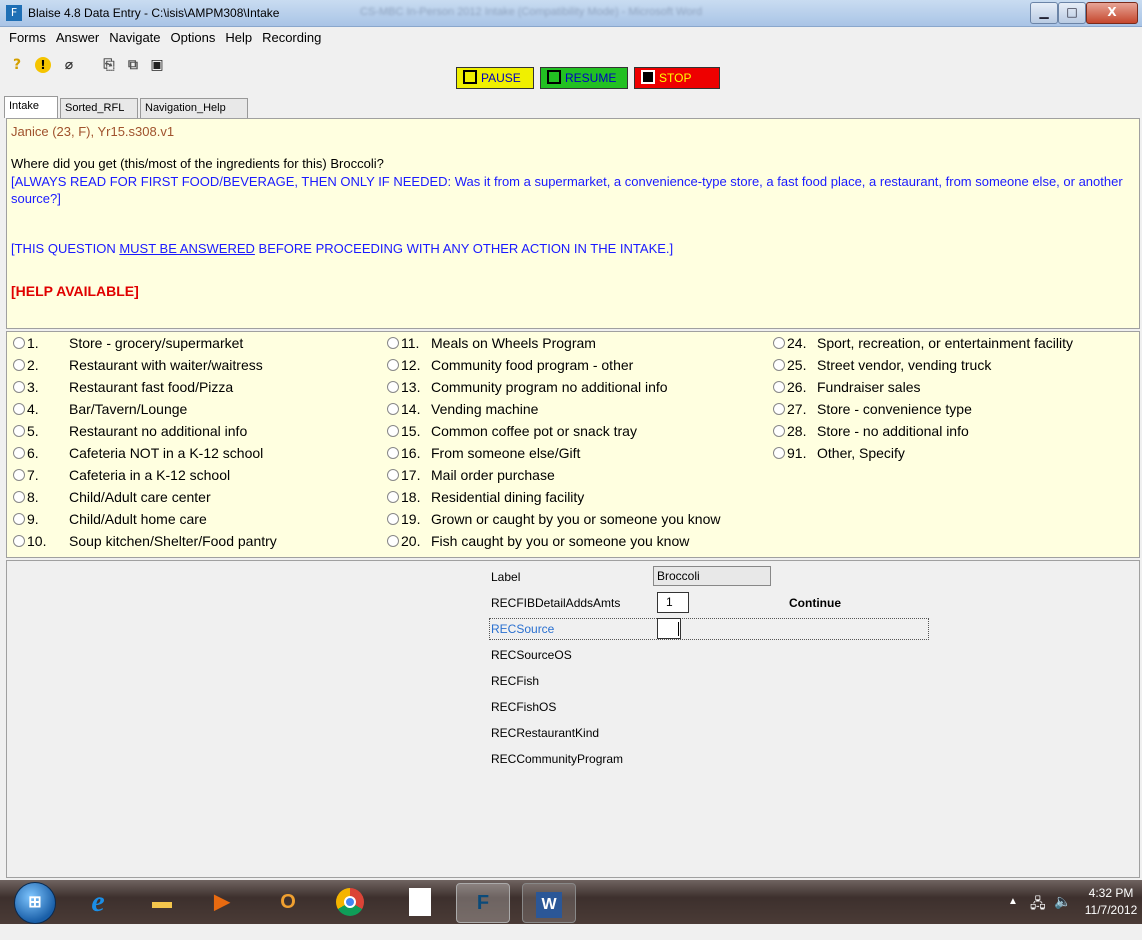  Describe the element at coordinates (145, 368) in the screenshot. I see `answer-option: 2. Restaurant with waiter/waitress` at that location.